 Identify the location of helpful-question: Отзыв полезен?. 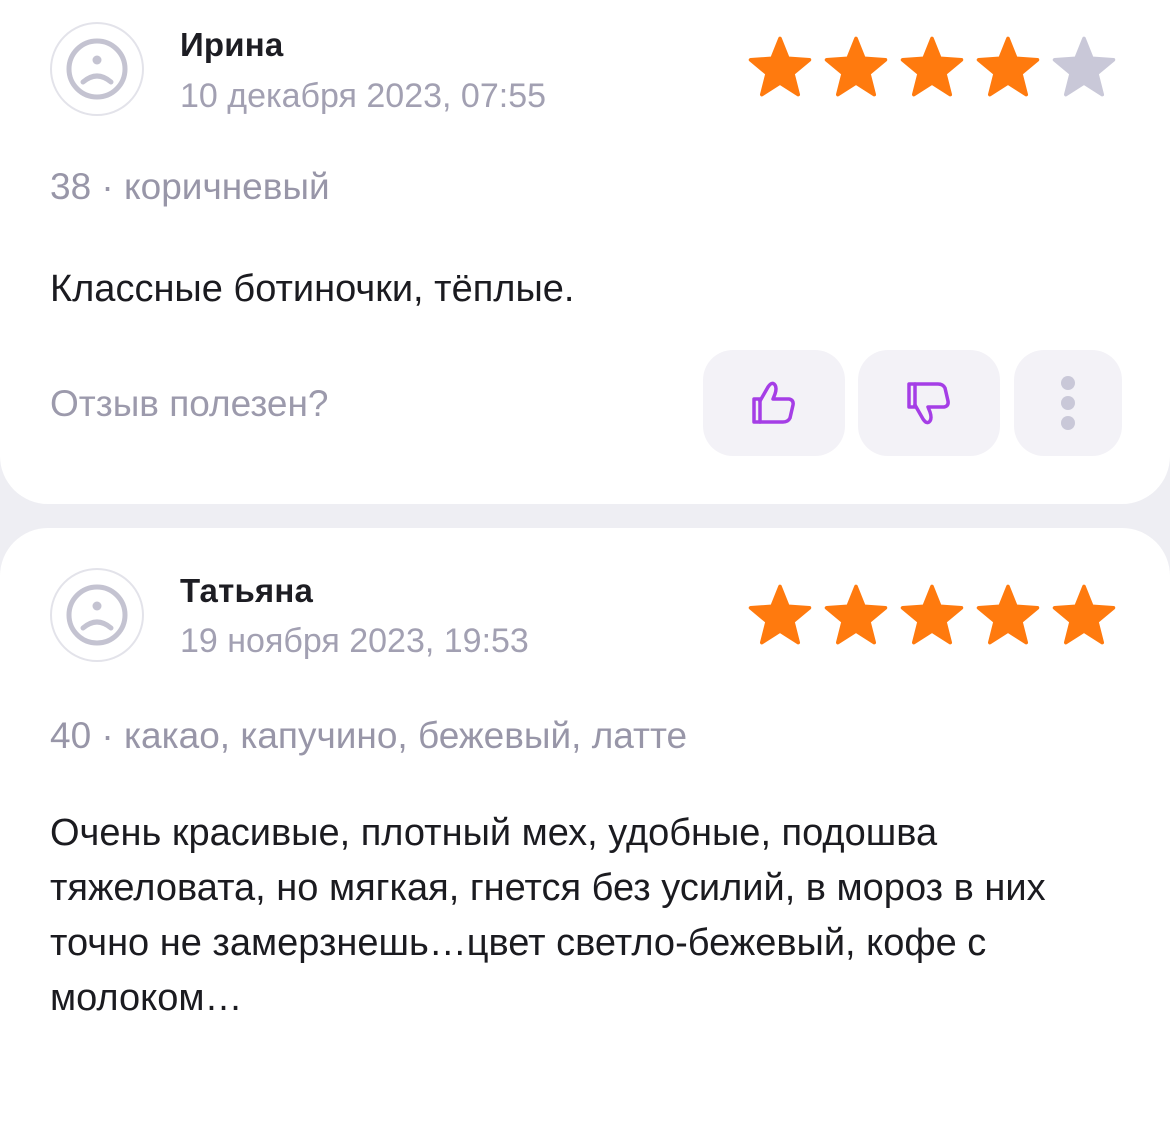
(189, 403).